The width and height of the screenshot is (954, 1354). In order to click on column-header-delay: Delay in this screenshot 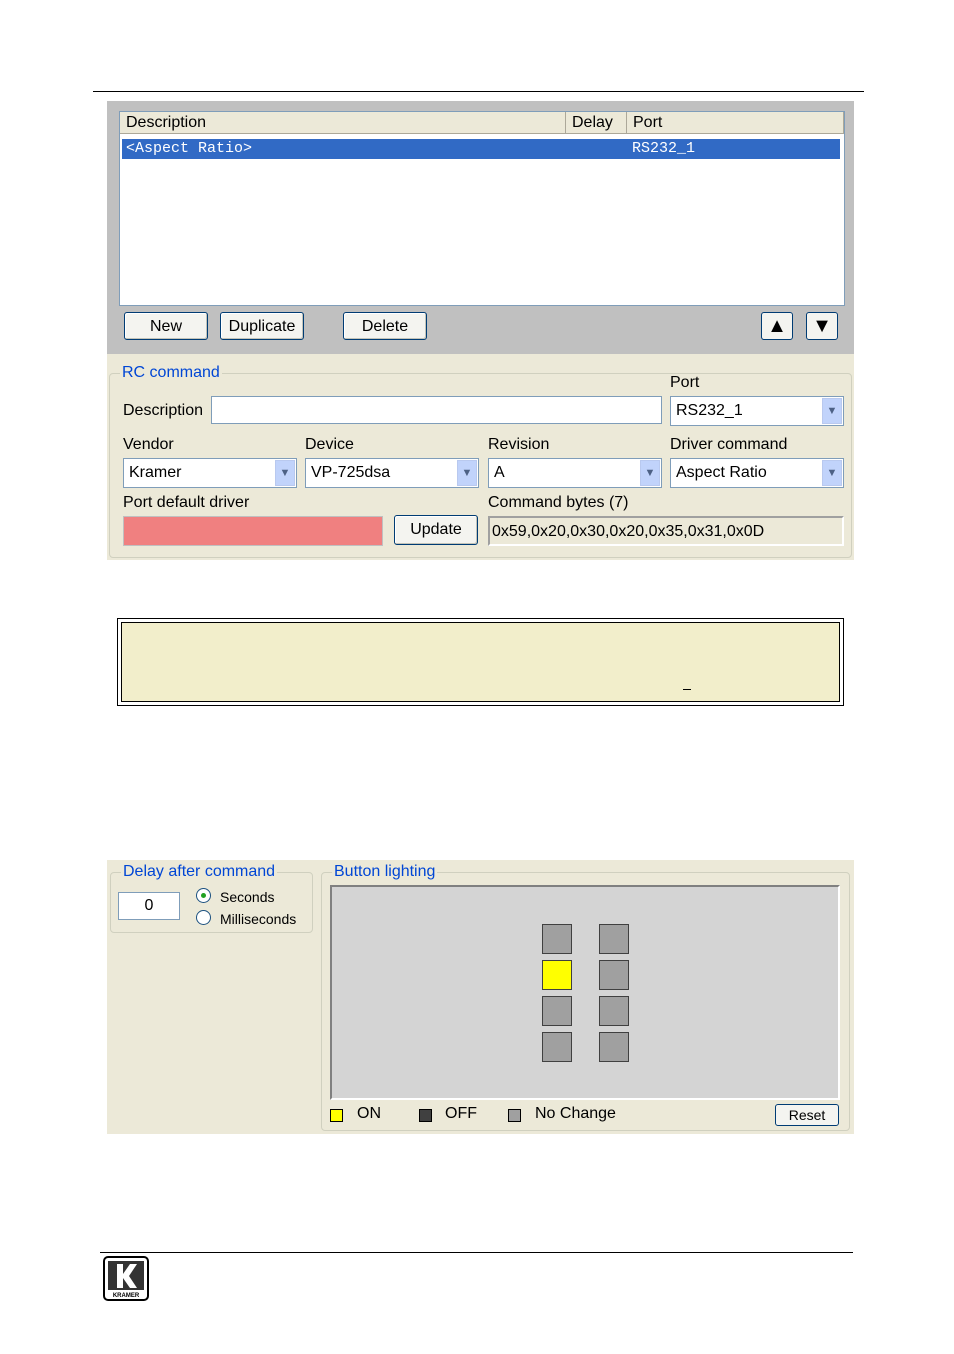, I will do `click(596, 123)`.